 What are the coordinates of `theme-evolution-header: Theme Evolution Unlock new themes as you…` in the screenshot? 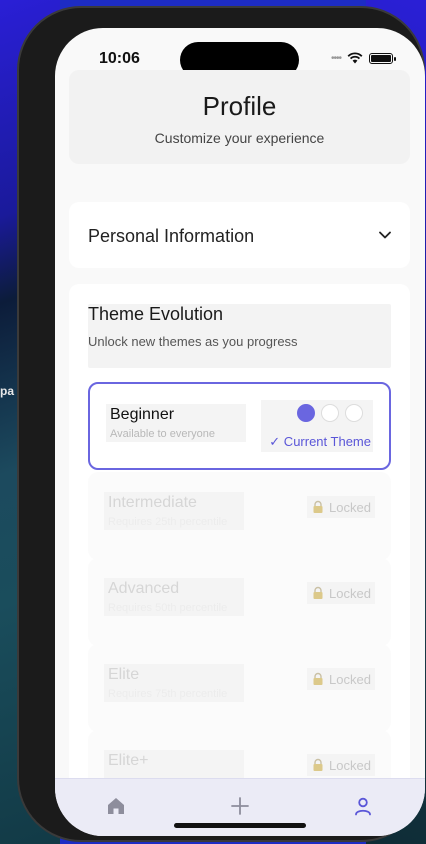 It's located at (239, 336).